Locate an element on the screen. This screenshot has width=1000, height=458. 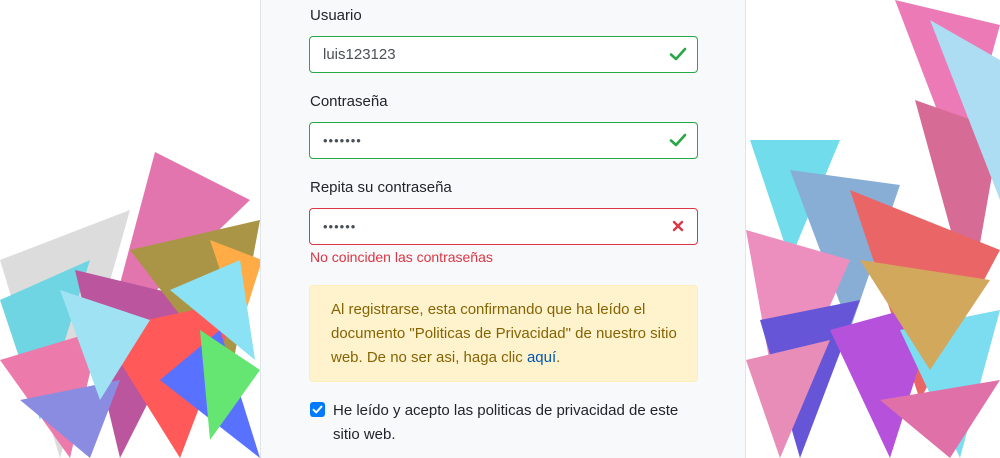
privacy-policy-link: aquí is located at coordinates (541, 357).